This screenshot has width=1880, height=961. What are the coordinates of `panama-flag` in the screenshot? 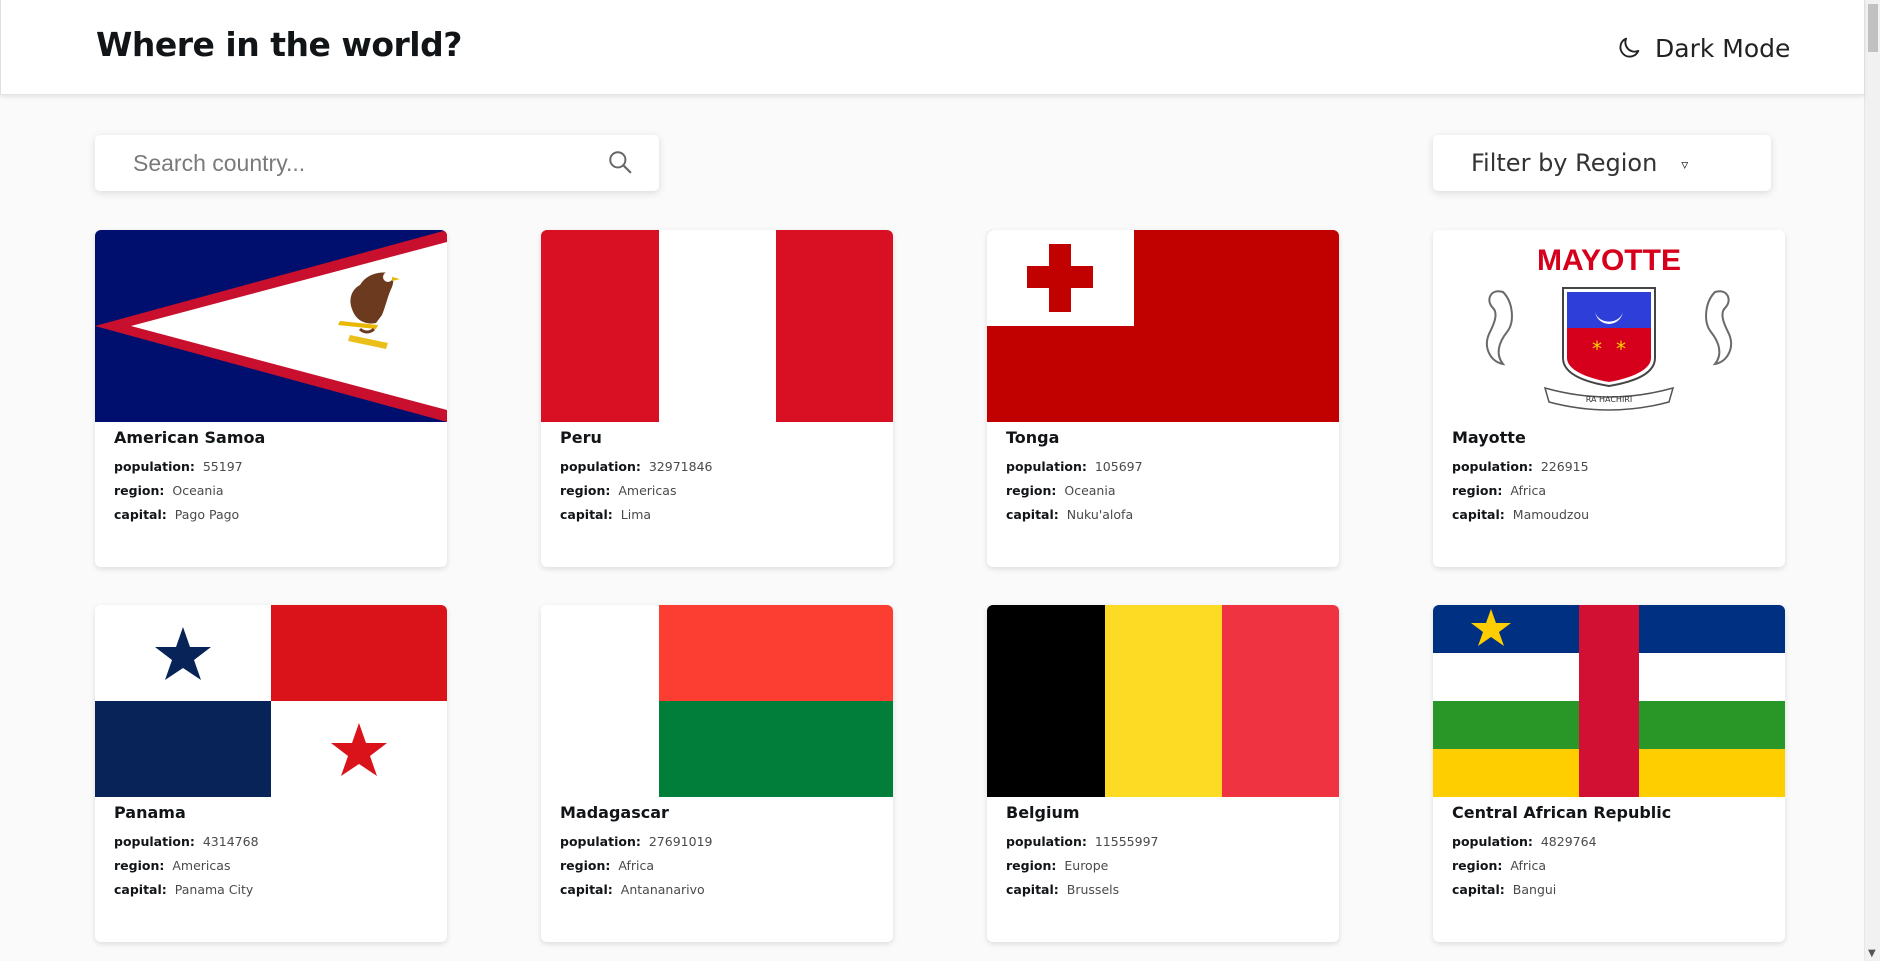 It's located at (271, 701).